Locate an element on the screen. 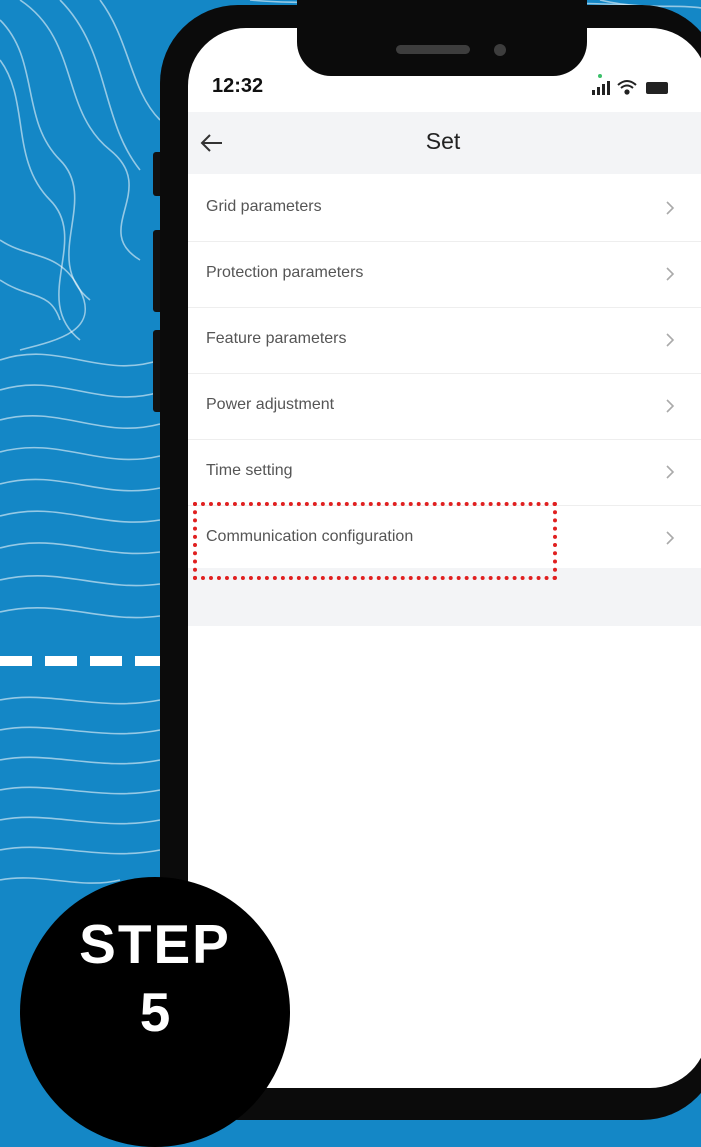 The width and height of the screenshot is (701, 1147). settings-item-label: Feature parameters is located at coordinates (276, 338).